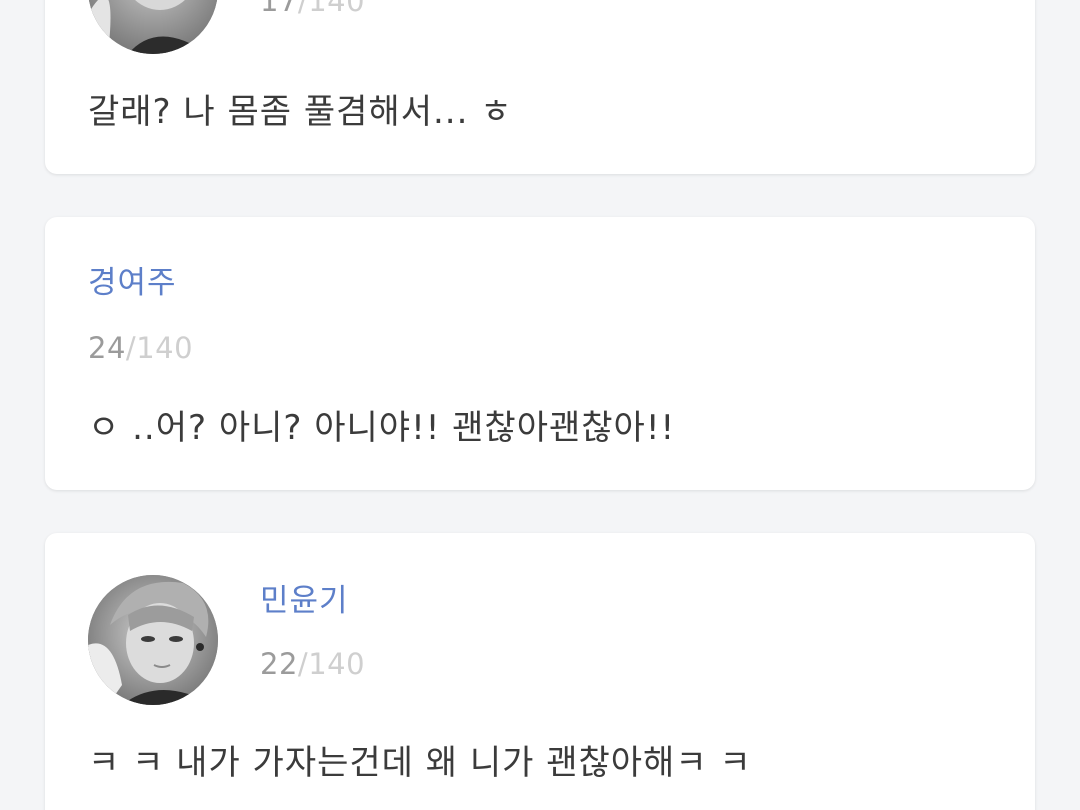 This screenshot has height=810, width=1080. I want to click on message-text: ㅋ ㅋ 내가 가자는건데 왜 니가 괜찮아해ㅋ ㅋ, so click(420, 763).